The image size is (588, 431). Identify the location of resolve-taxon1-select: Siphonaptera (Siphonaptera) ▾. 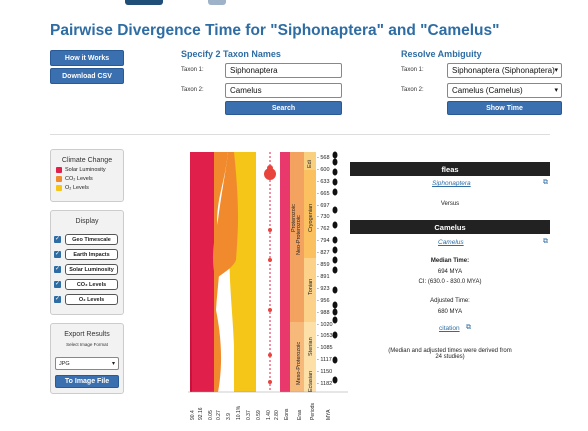
(504, 70).